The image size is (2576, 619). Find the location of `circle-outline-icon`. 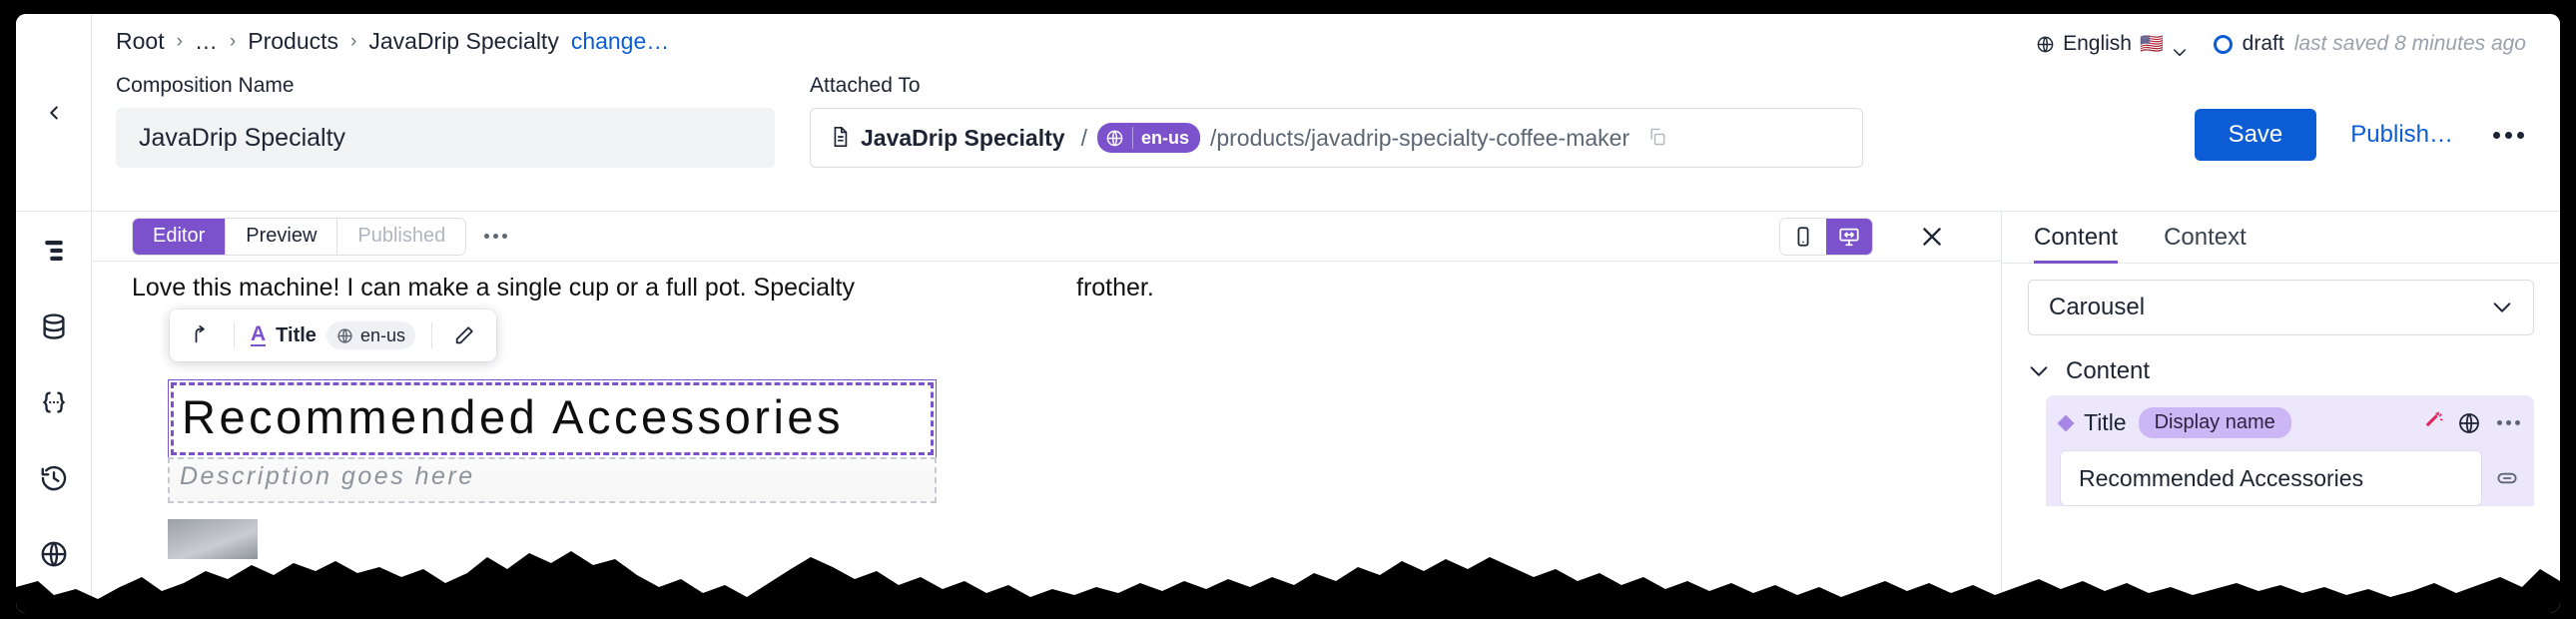

circle-outline-icon is located at coordinates (2223, 44).